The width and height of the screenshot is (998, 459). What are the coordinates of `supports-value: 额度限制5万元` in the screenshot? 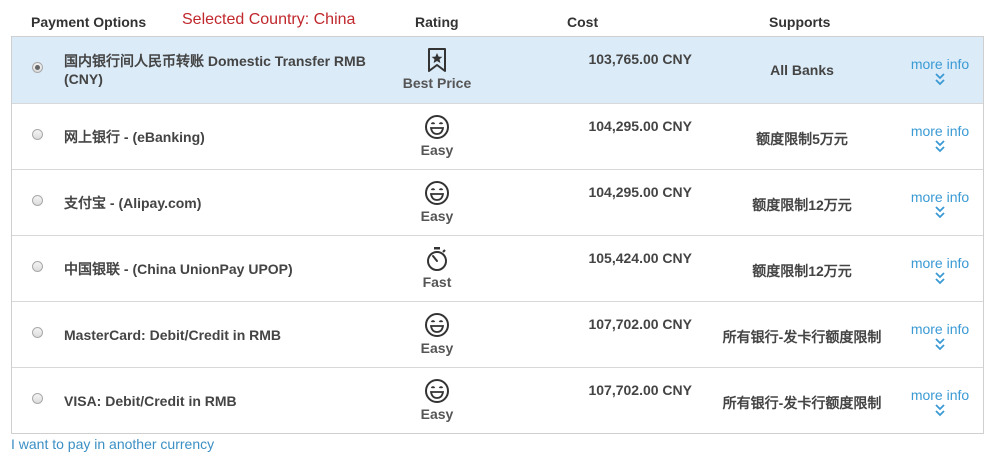 It's located at (802, 139).